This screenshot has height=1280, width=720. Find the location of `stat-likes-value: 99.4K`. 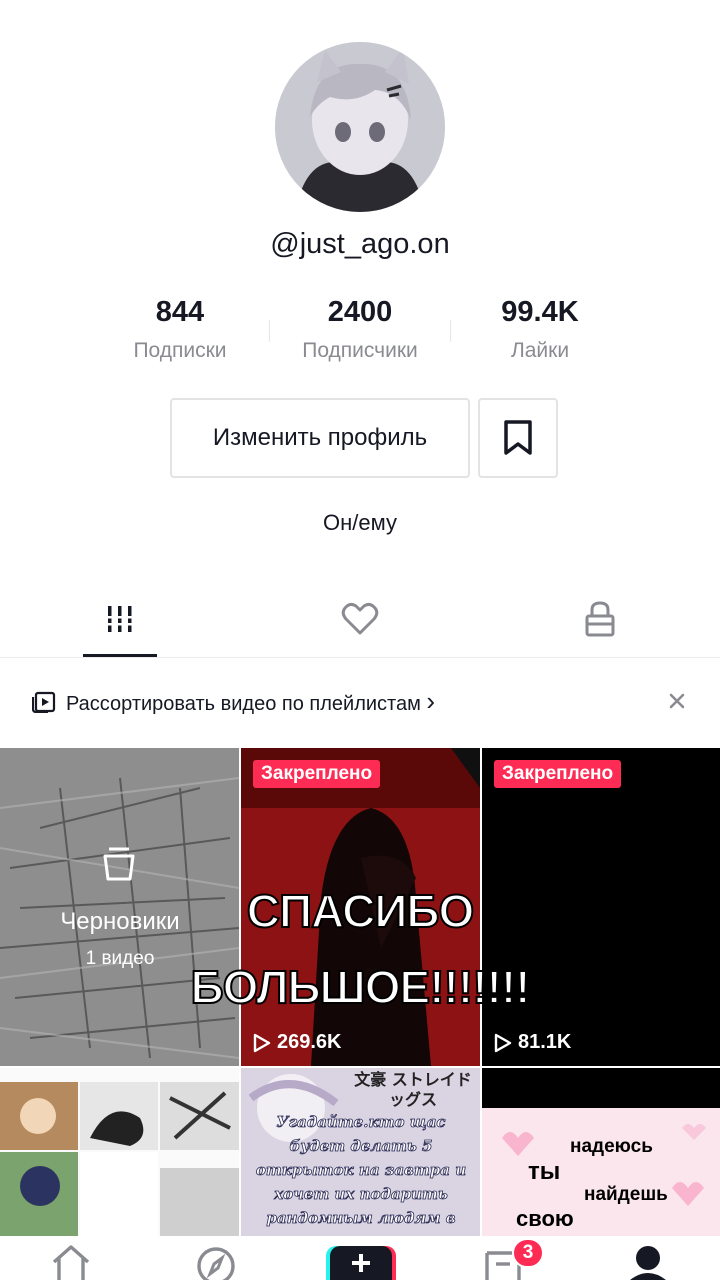

stat-likes-value: 99.4K is located at coordinates (540, 312).